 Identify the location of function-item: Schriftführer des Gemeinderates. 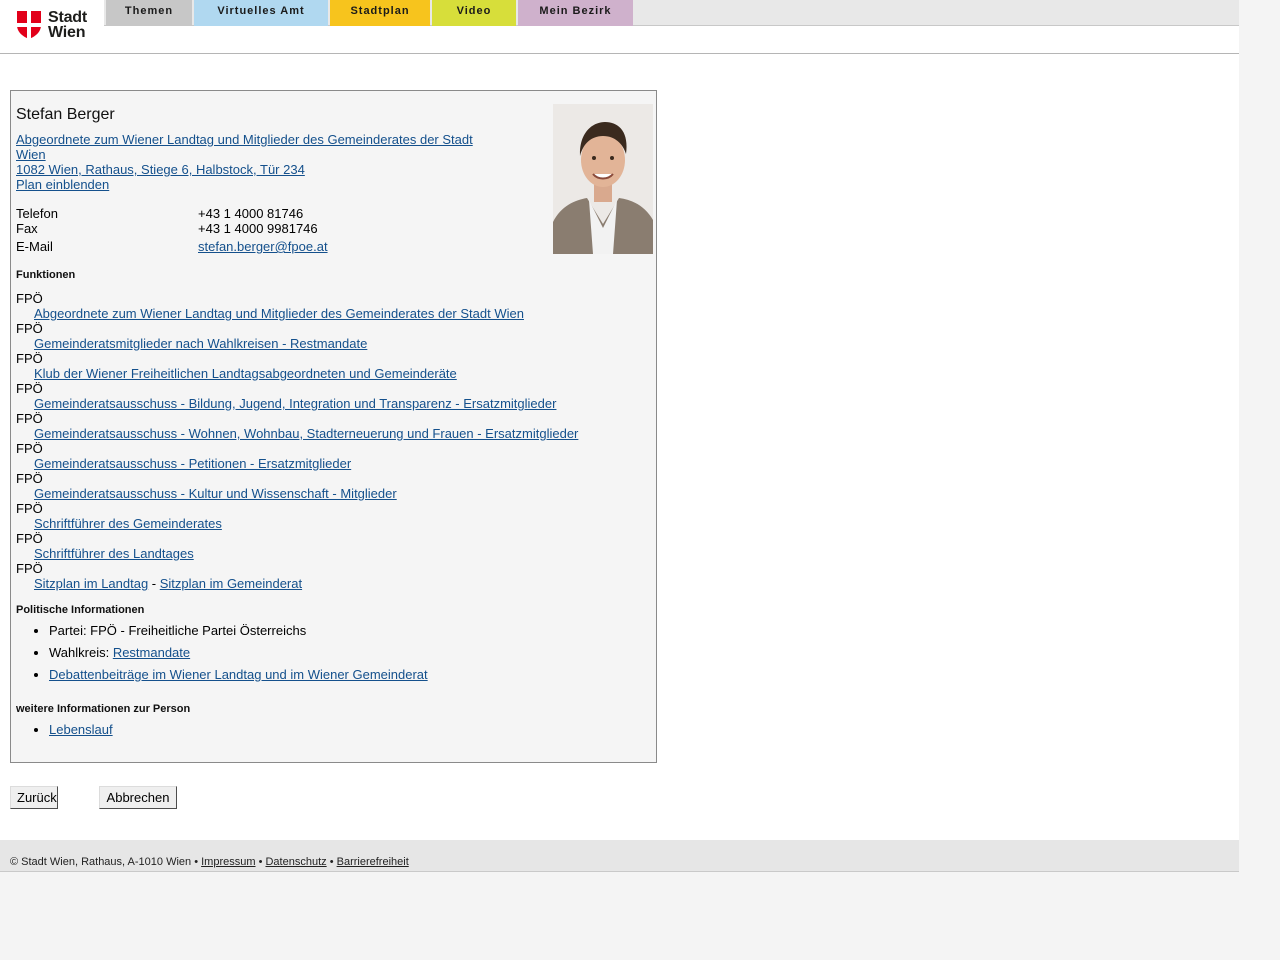
(331, 523).